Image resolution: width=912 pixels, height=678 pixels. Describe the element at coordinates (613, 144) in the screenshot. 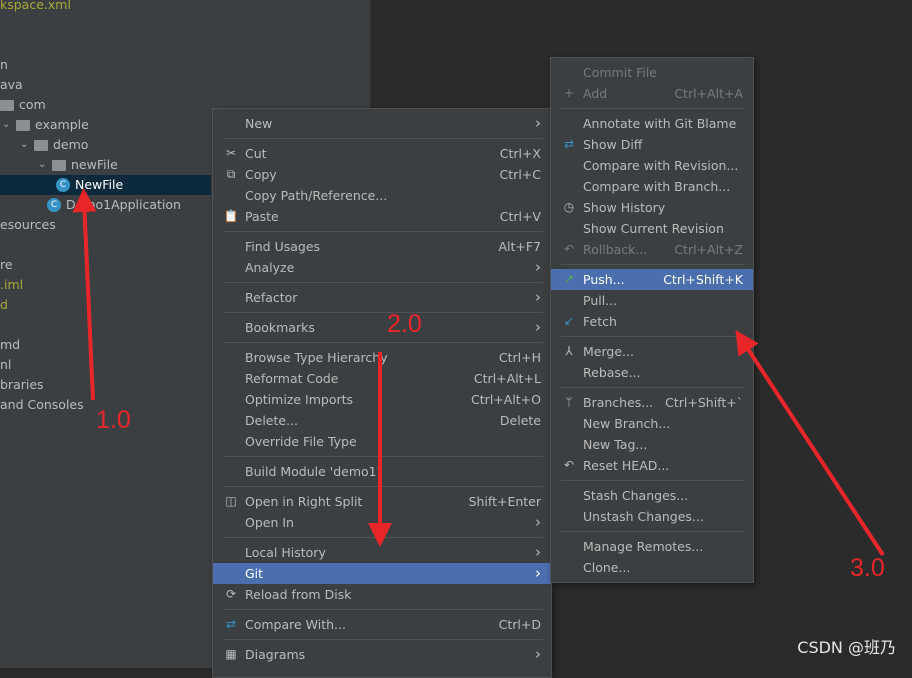

I see `menu-item-label: Show Diff` at that location.